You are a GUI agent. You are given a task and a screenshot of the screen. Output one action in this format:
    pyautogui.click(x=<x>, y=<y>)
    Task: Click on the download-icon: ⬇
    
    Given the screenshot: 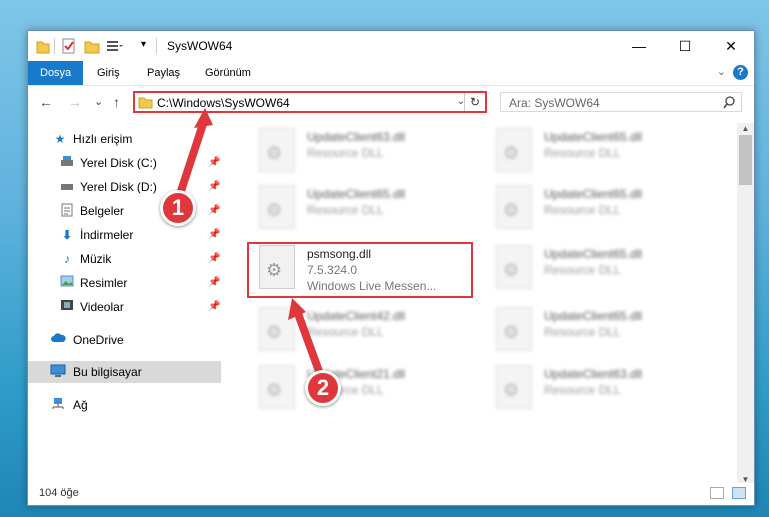 What is the action you would take?
    pyautogui.click(x=67, y=235)
    